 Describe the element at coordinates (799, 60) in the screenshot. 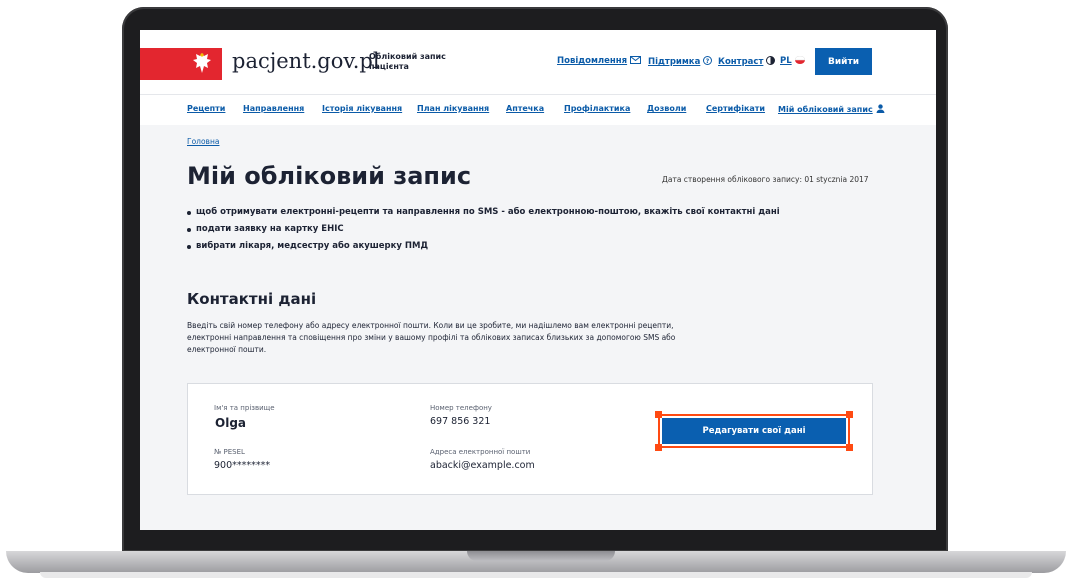

I see `polish-flag-icon` at that location.